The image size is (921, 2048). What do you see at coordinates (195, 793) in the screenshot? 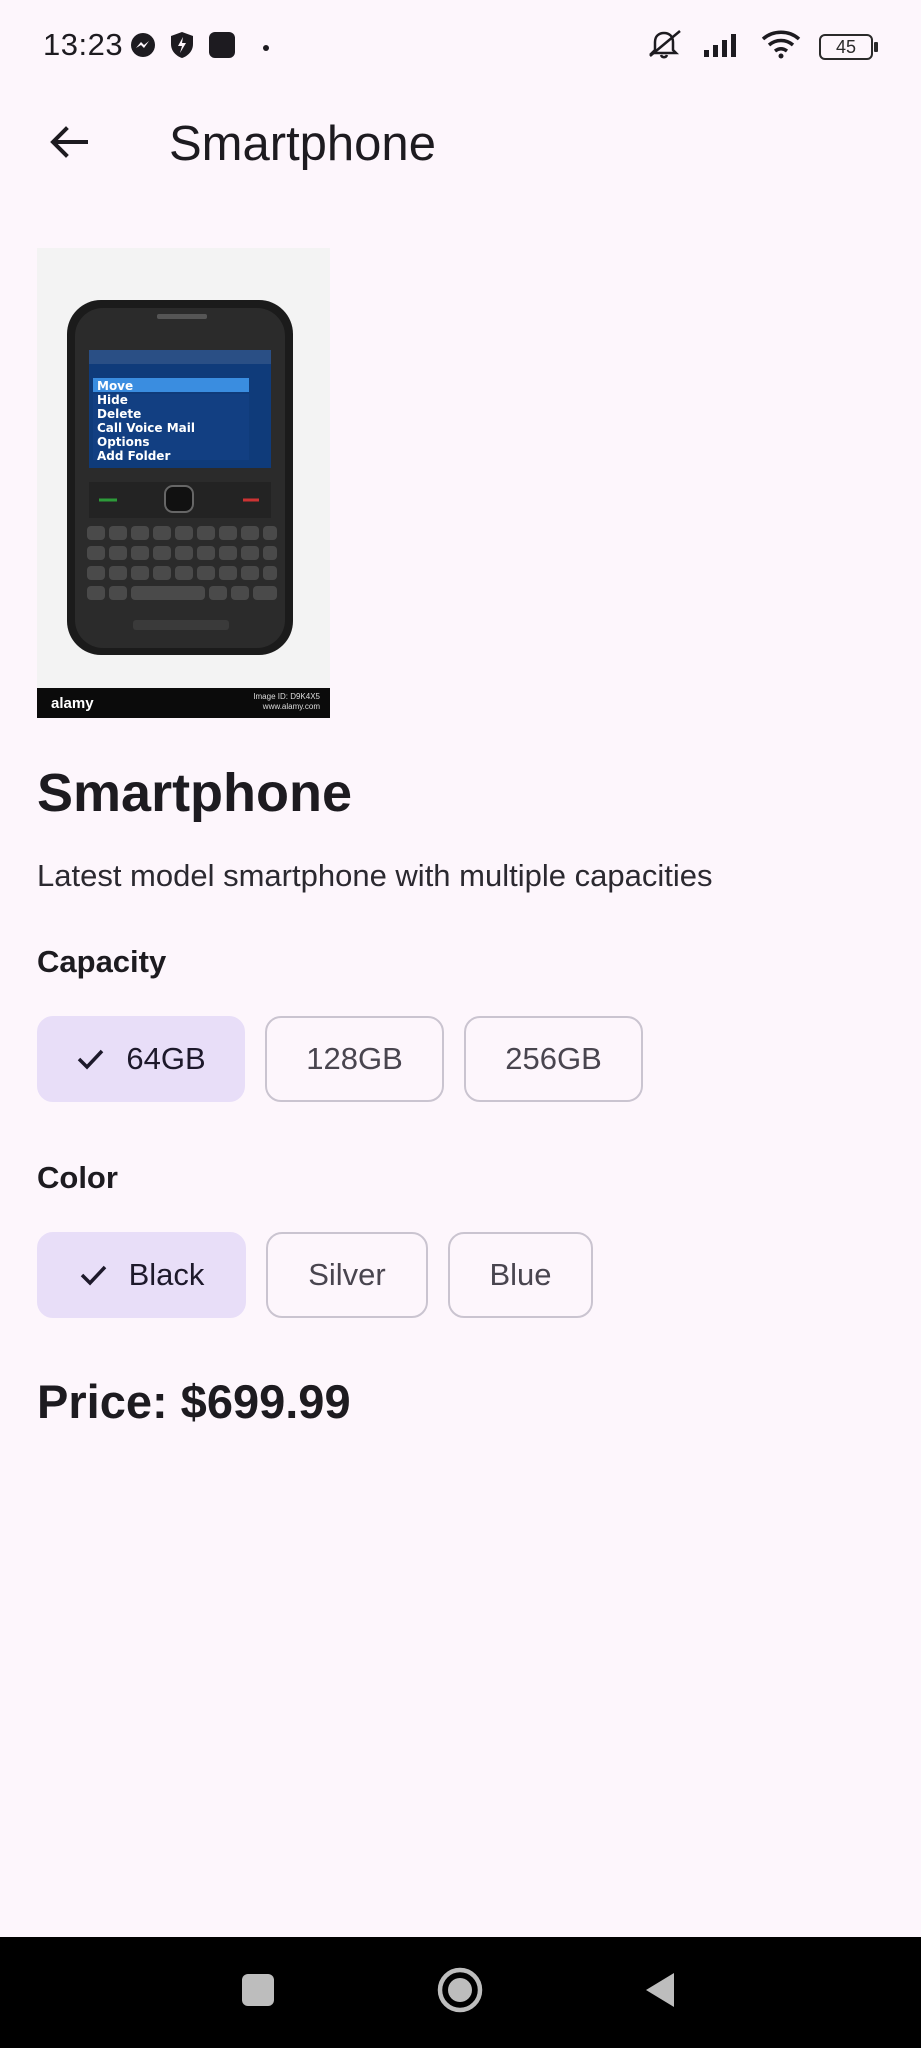
I see `product-name: Smartphone` at bounding box center [195, 793].